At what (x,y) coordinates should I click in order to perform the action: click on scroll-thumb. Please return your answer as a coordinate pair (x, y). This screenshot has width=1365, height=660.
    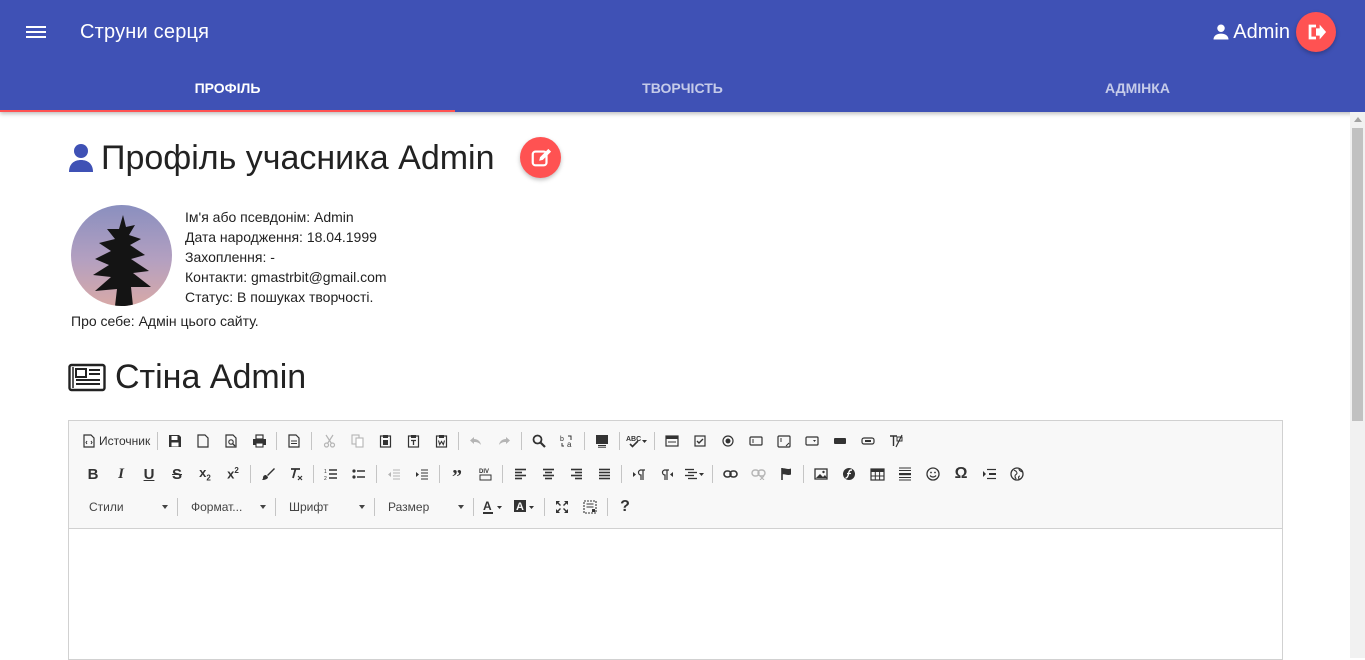
    Looking at the image, I should click on (1357, 274).